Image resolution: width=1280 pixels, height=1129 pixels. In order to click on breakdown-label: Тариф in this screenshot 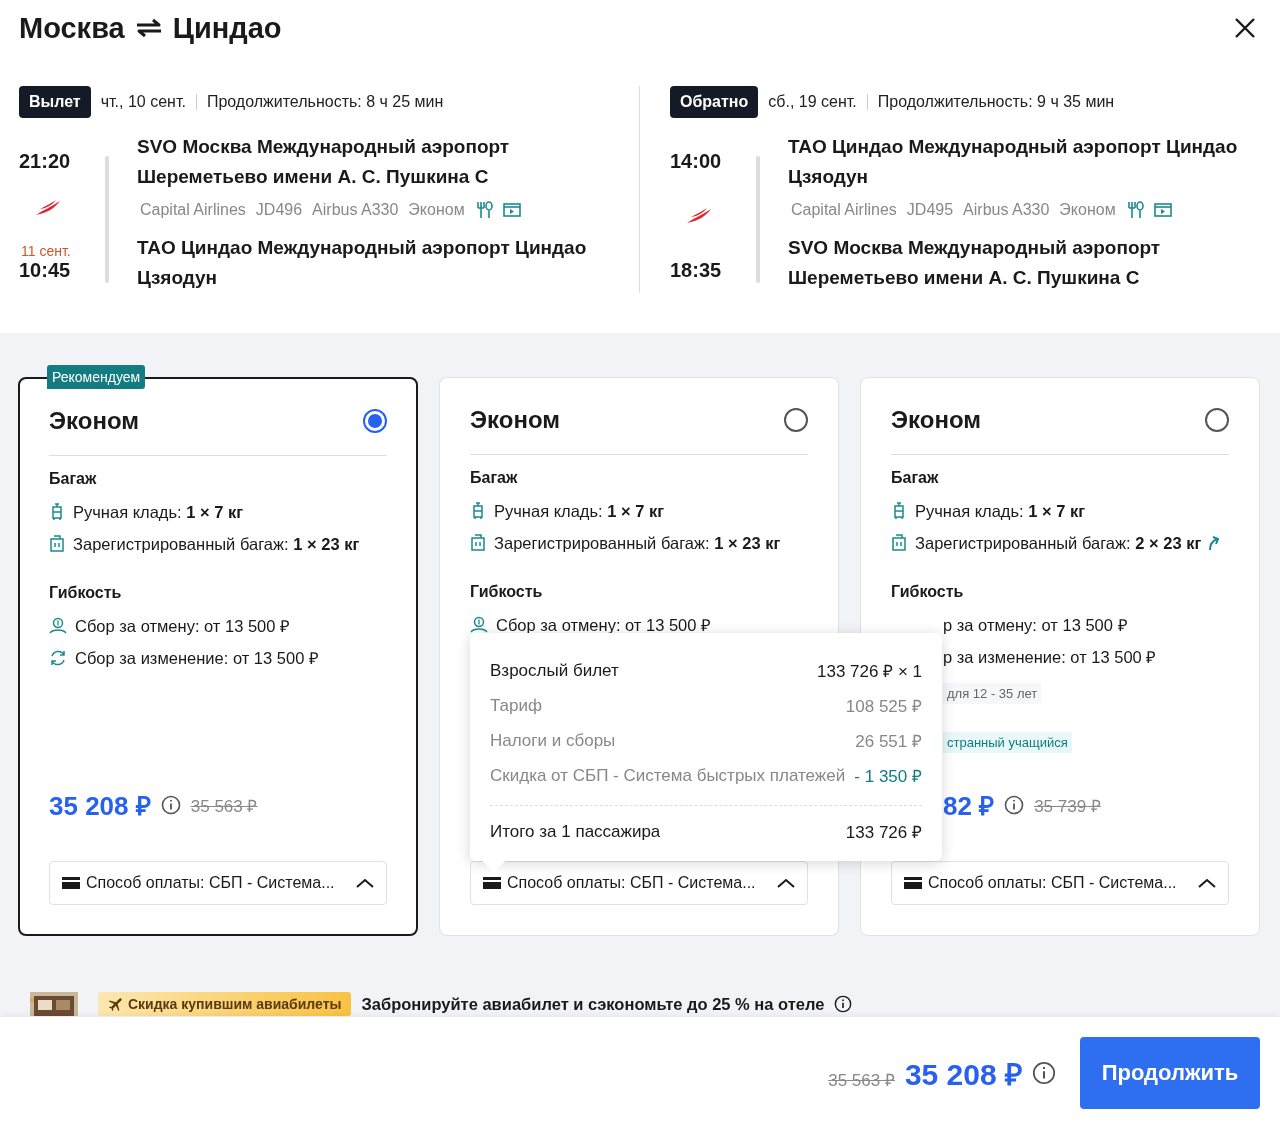, I will do `click(516, 705)`.